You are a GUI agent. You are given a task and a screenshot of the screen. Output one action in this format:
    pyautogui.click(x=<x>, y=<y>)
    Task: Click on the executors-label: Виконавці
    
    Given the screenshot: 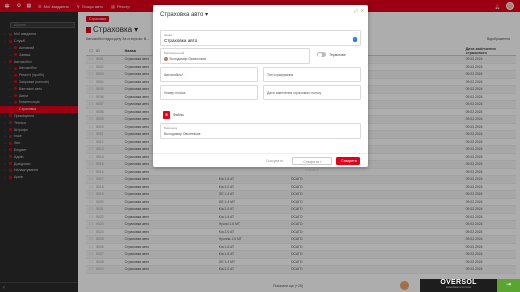 What is the action you would take?
    pyautogui.click(x=171, y=128)
    